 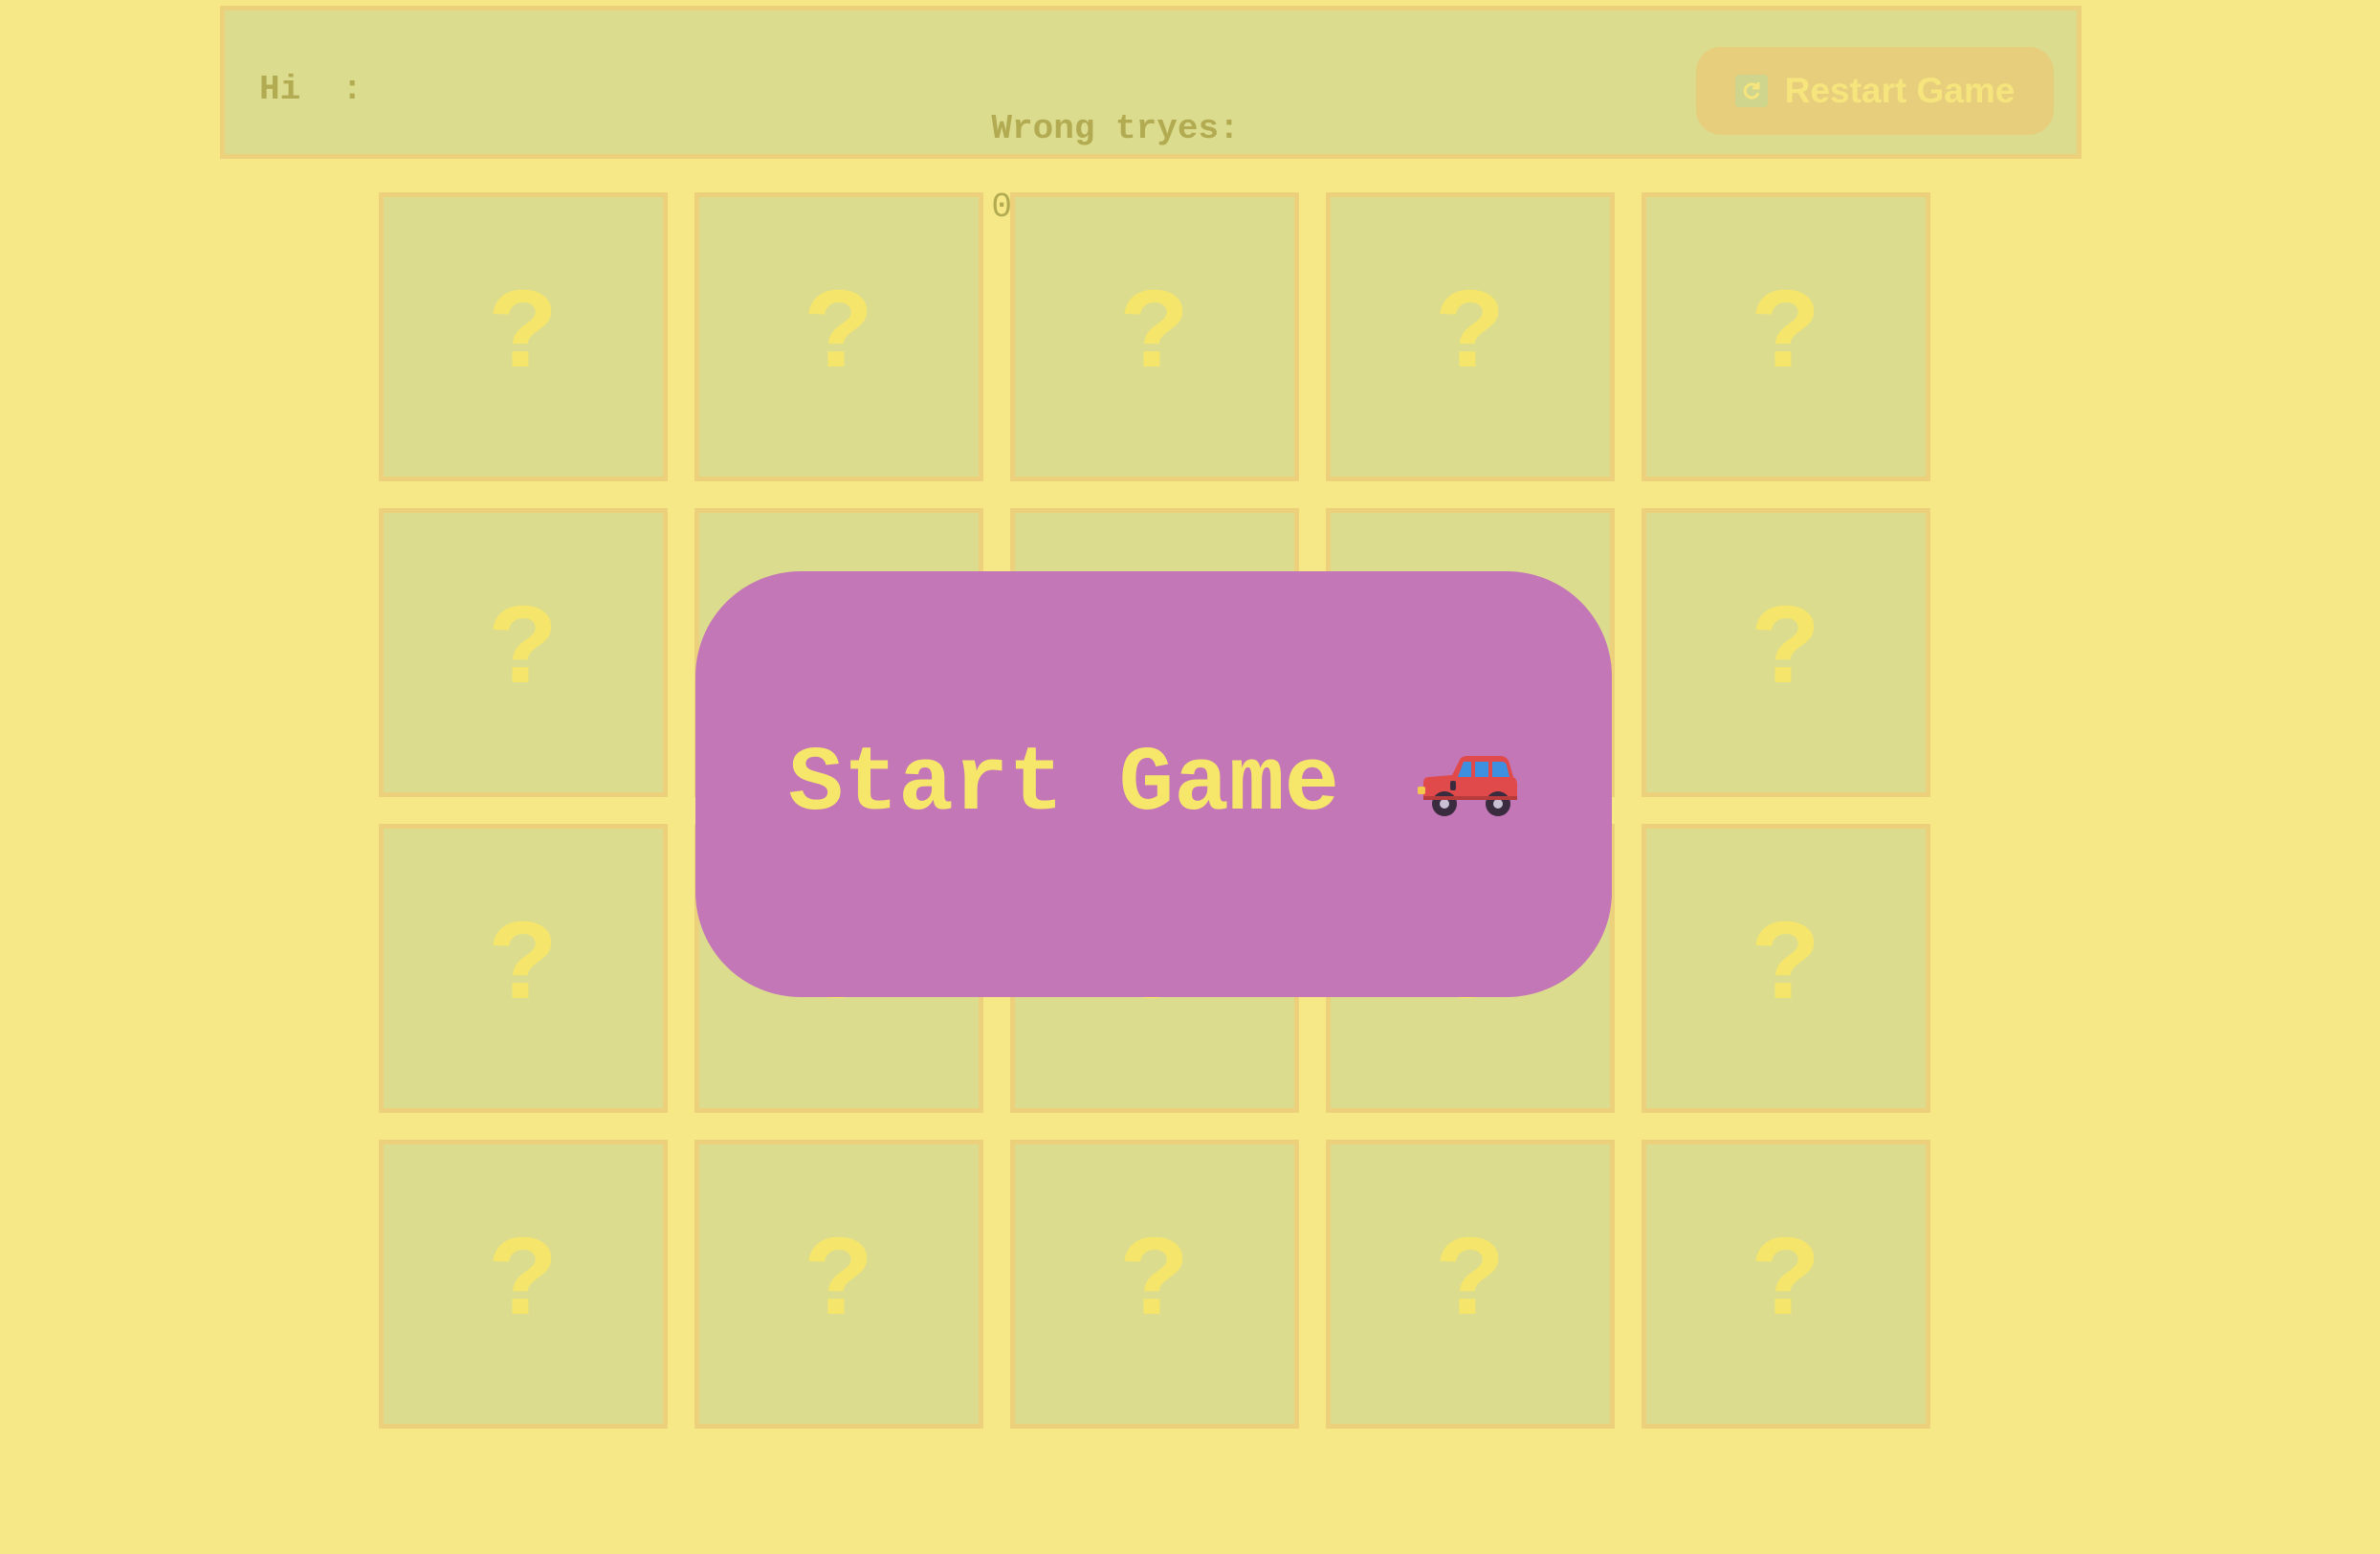 I want to click on game-header: Hi : Wrong tryes: 0 Restart Game, so click(x=1151, y=116).